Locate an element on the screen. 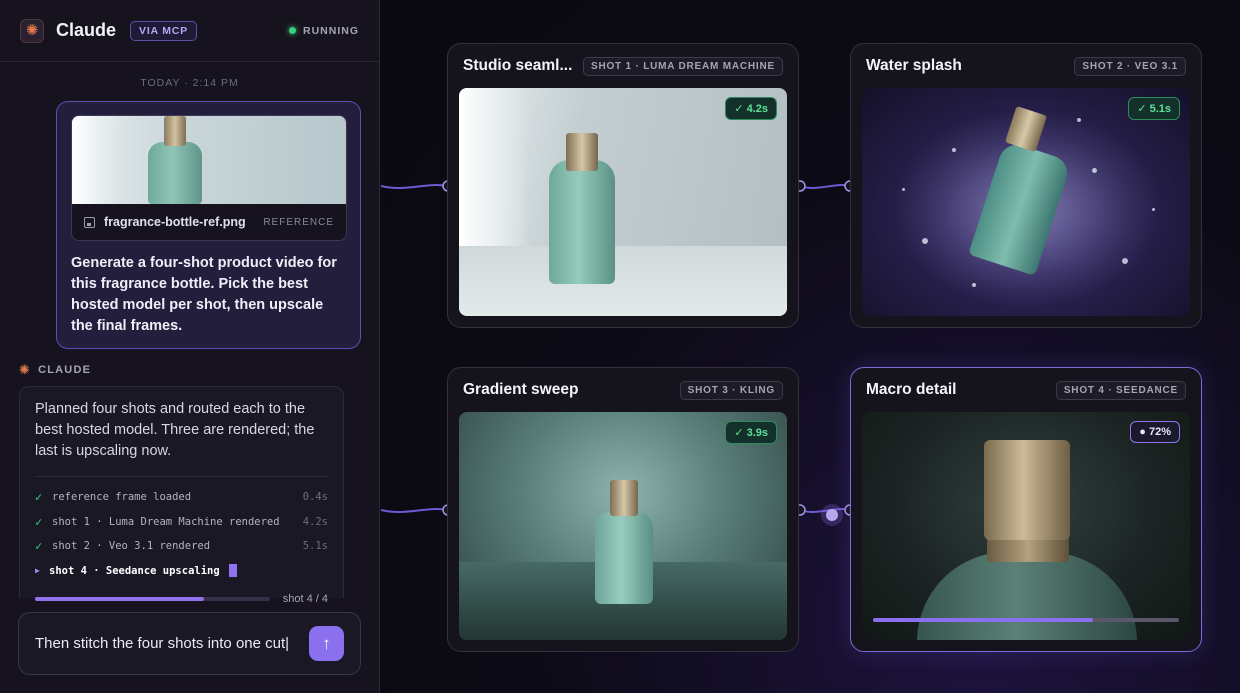 This screenshot has width=1240, height=693. progress-fill is located at coordinates (120, 599).